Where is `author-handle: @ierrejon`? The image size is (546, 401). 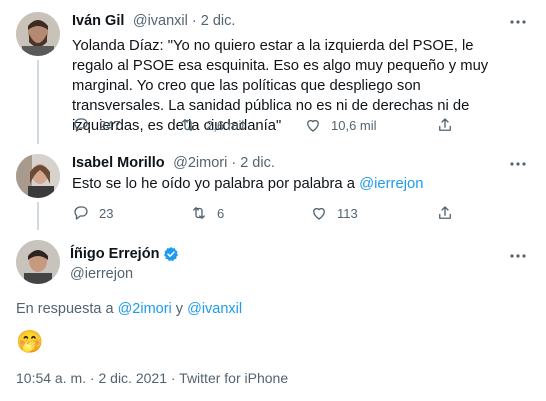
author-handle: @ierrejon is located at coordinates (101, 274).